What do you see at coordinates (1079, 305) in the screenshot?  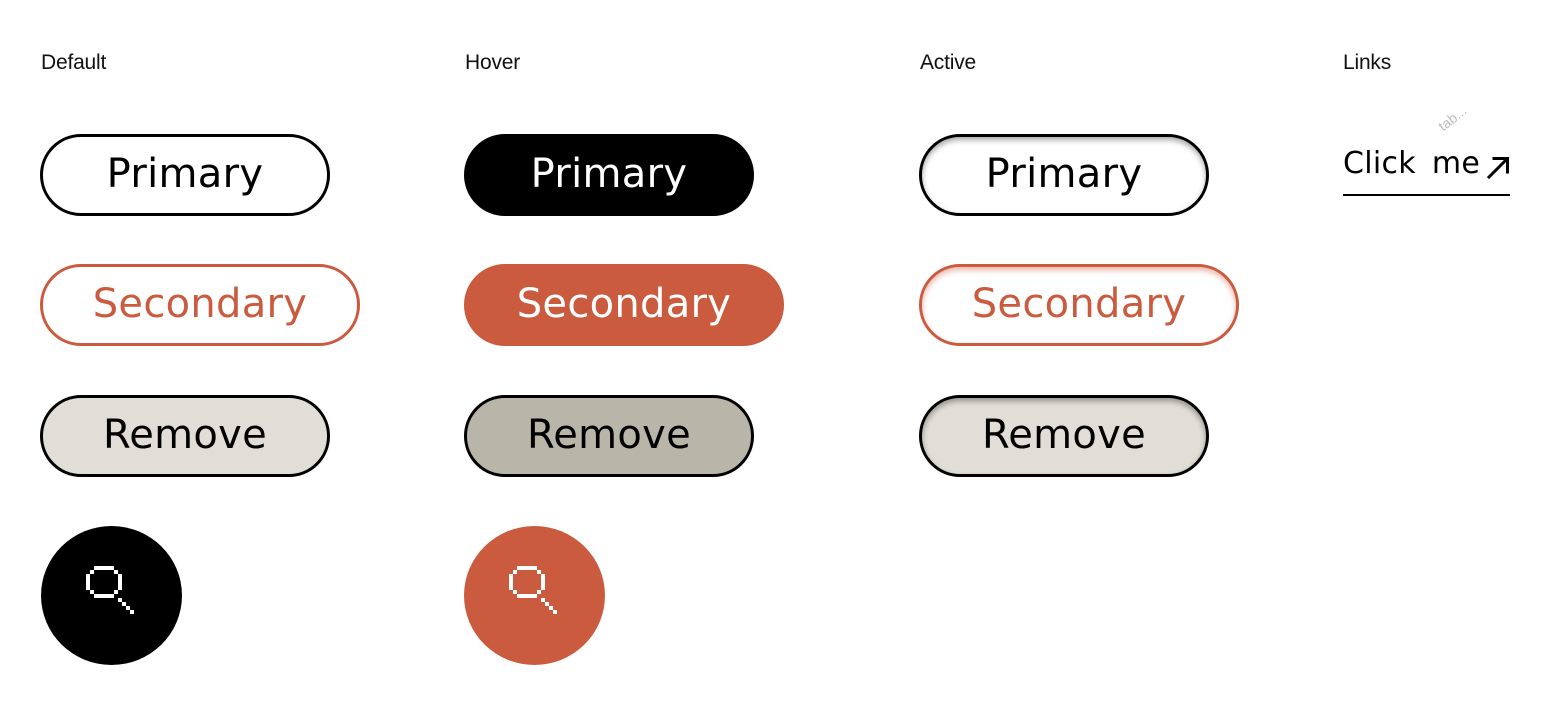 I see `secondary-button-active: Secondary` at bounding box center [1079, 305].